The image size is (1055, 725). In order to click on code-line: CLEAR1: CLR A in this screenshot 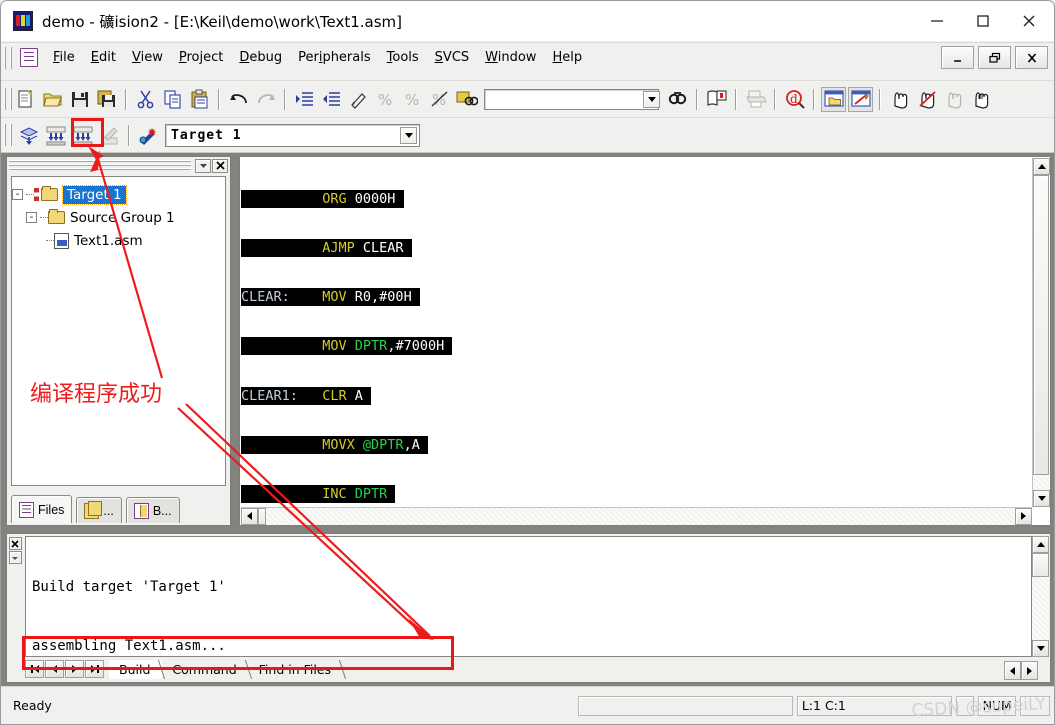, I will do `click(306, 395)`.